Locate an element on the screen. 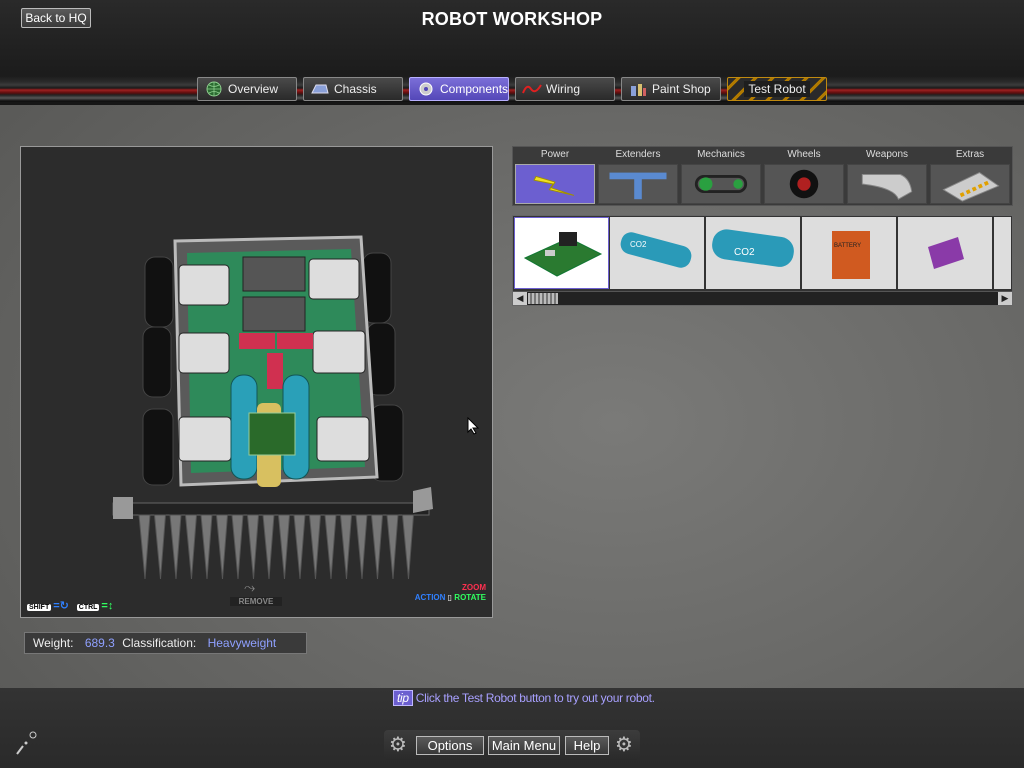 The width and height of the screenshot is (1024, 768). main-nav: ⚙ Options Main Menu Help ⚙ is located at coordinates (512, 745).